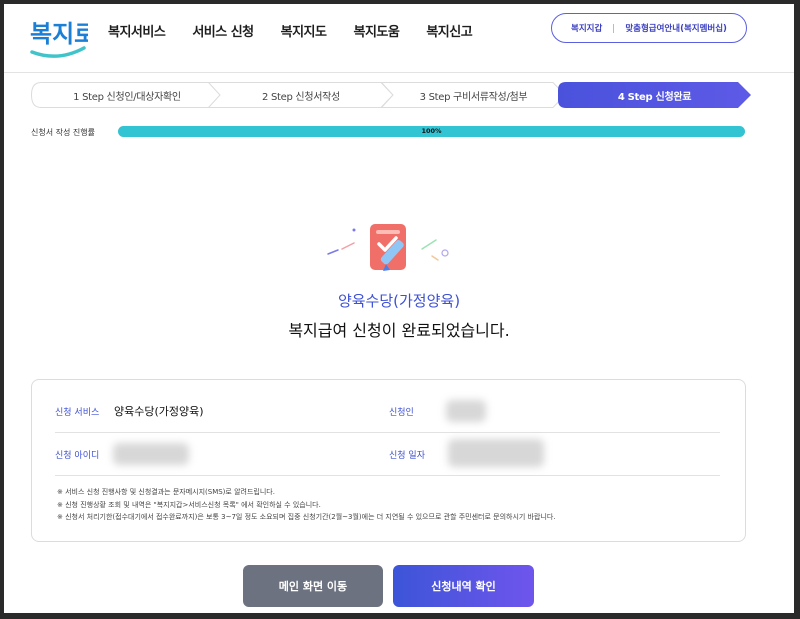 The width and height of the screenshot is (800, 619). I want to click on step-4-active: 4 Step 신청완료, so click(654, 95).